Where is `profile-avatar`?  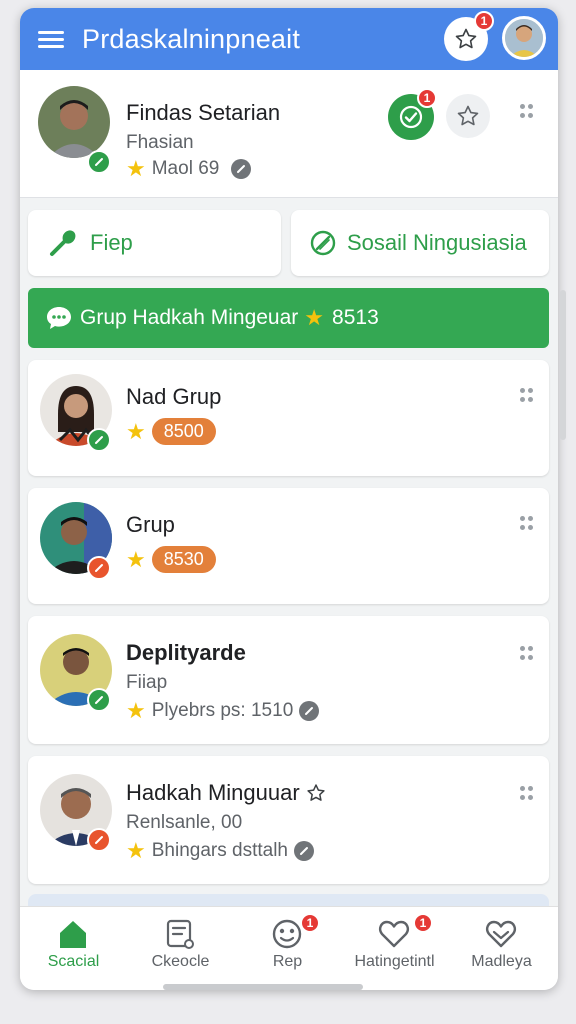
profile-avatar is located at coordinates (74, 122).